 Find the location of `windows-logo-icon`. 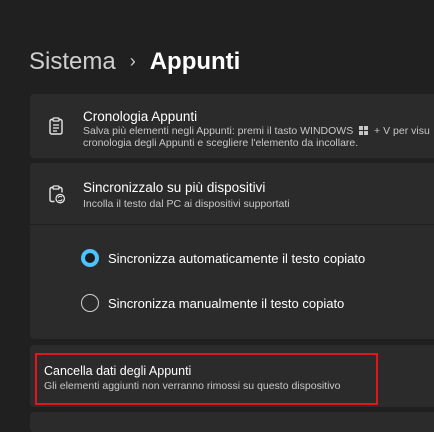

windows-logo-icon is located at coordinates (364, 130).